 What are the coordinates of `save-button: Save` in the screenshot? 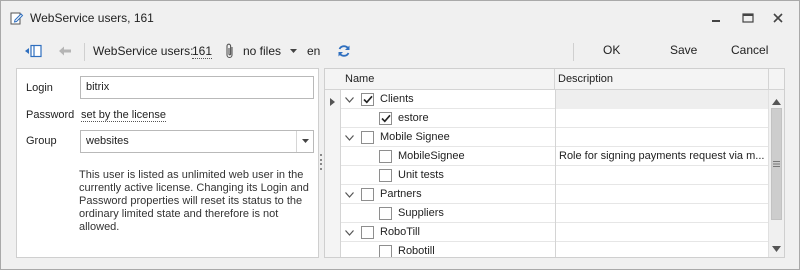 It's located at (683, 50).